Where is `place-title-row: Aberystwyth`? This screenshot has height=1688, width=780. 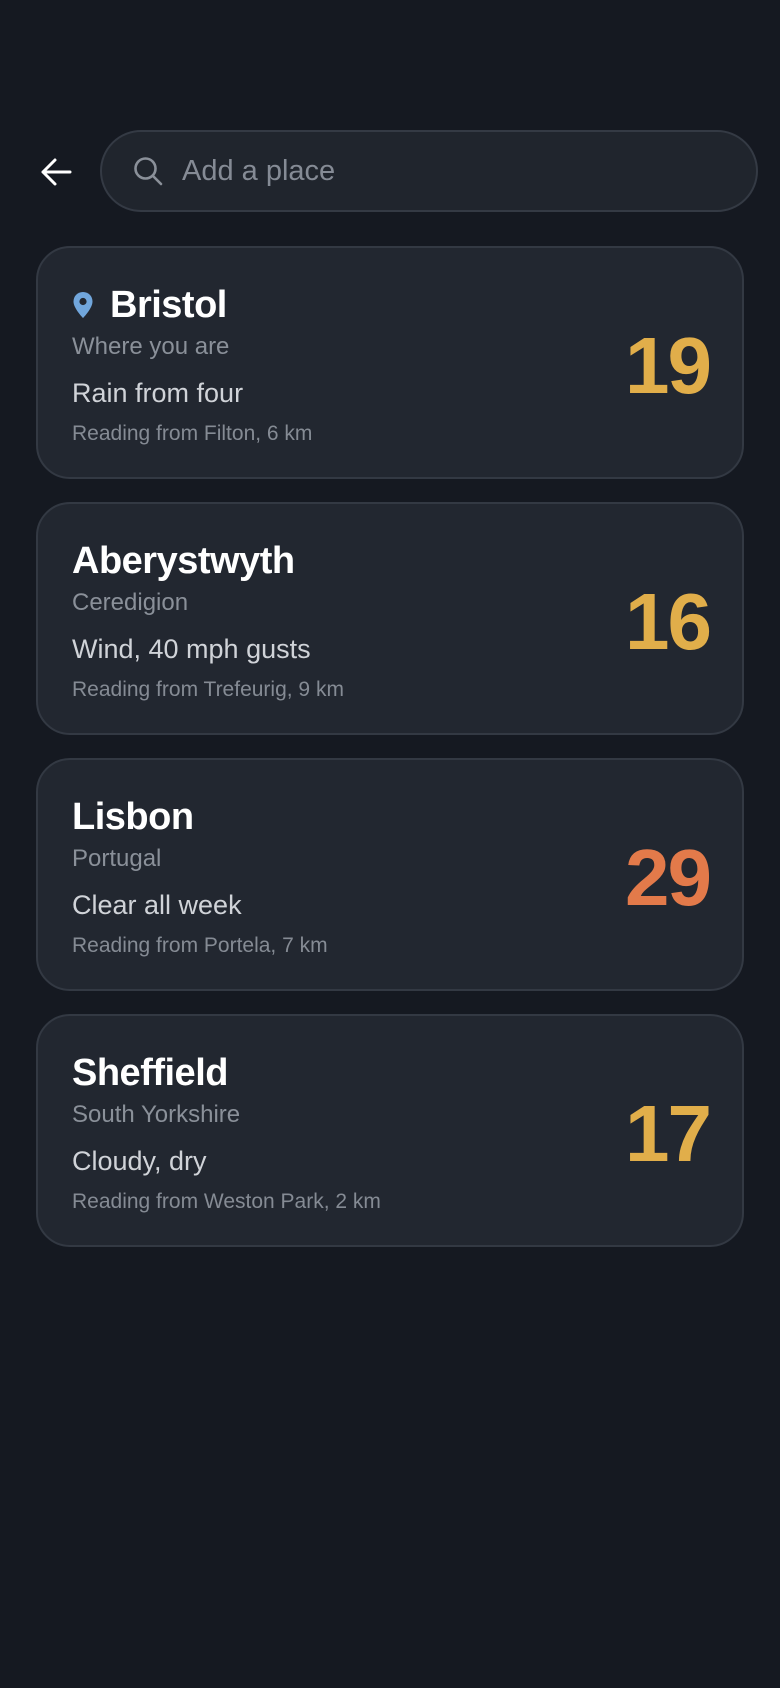 place-title-row: Aberystwyth is located at coordinates (183, 561).